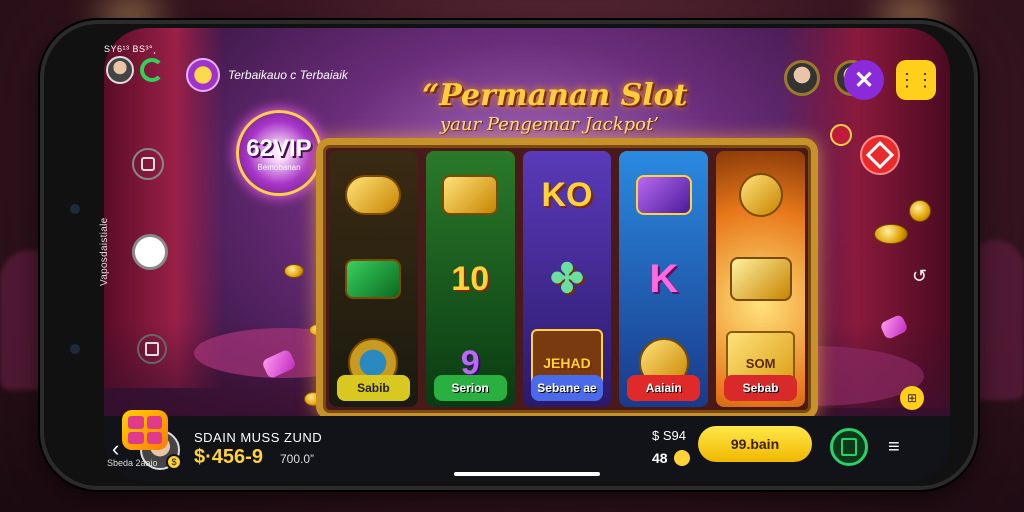 The image size is (1024, 512). Describe the element at coordinates (470, 195) in the screenshot. I see `slot-symbol-bar` at that location.